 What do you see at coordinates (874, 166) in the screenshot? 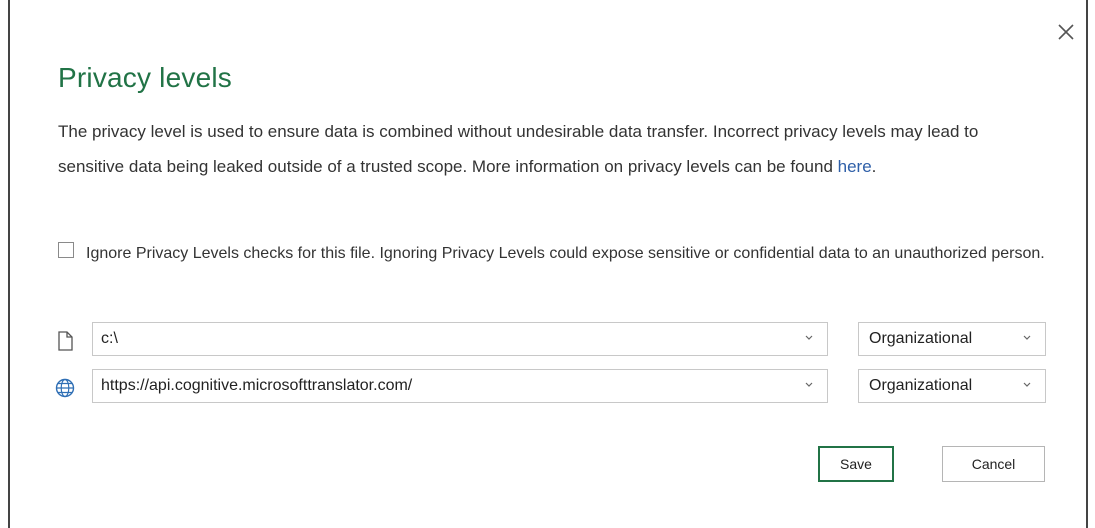
I see `description-end: .` at bounding box center [874, 166].